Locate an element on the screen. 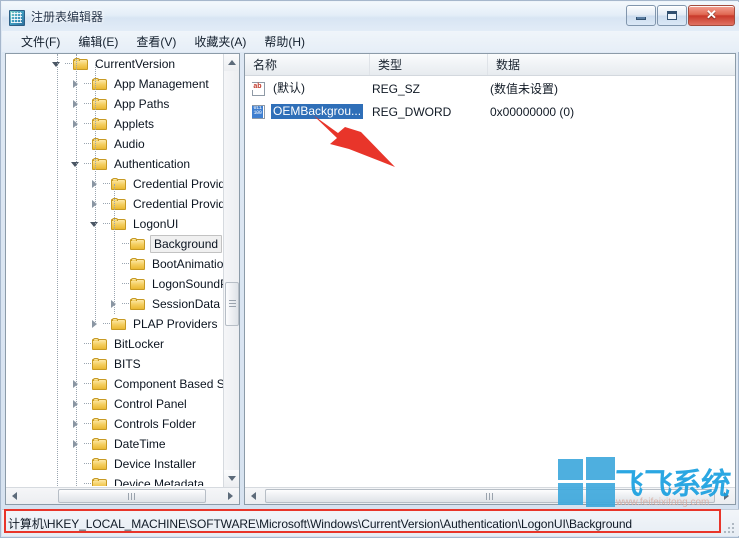 The width and height of the screenshot is (739, 538). menu-help: 帮助(H) is located at coordinates (284, 42).